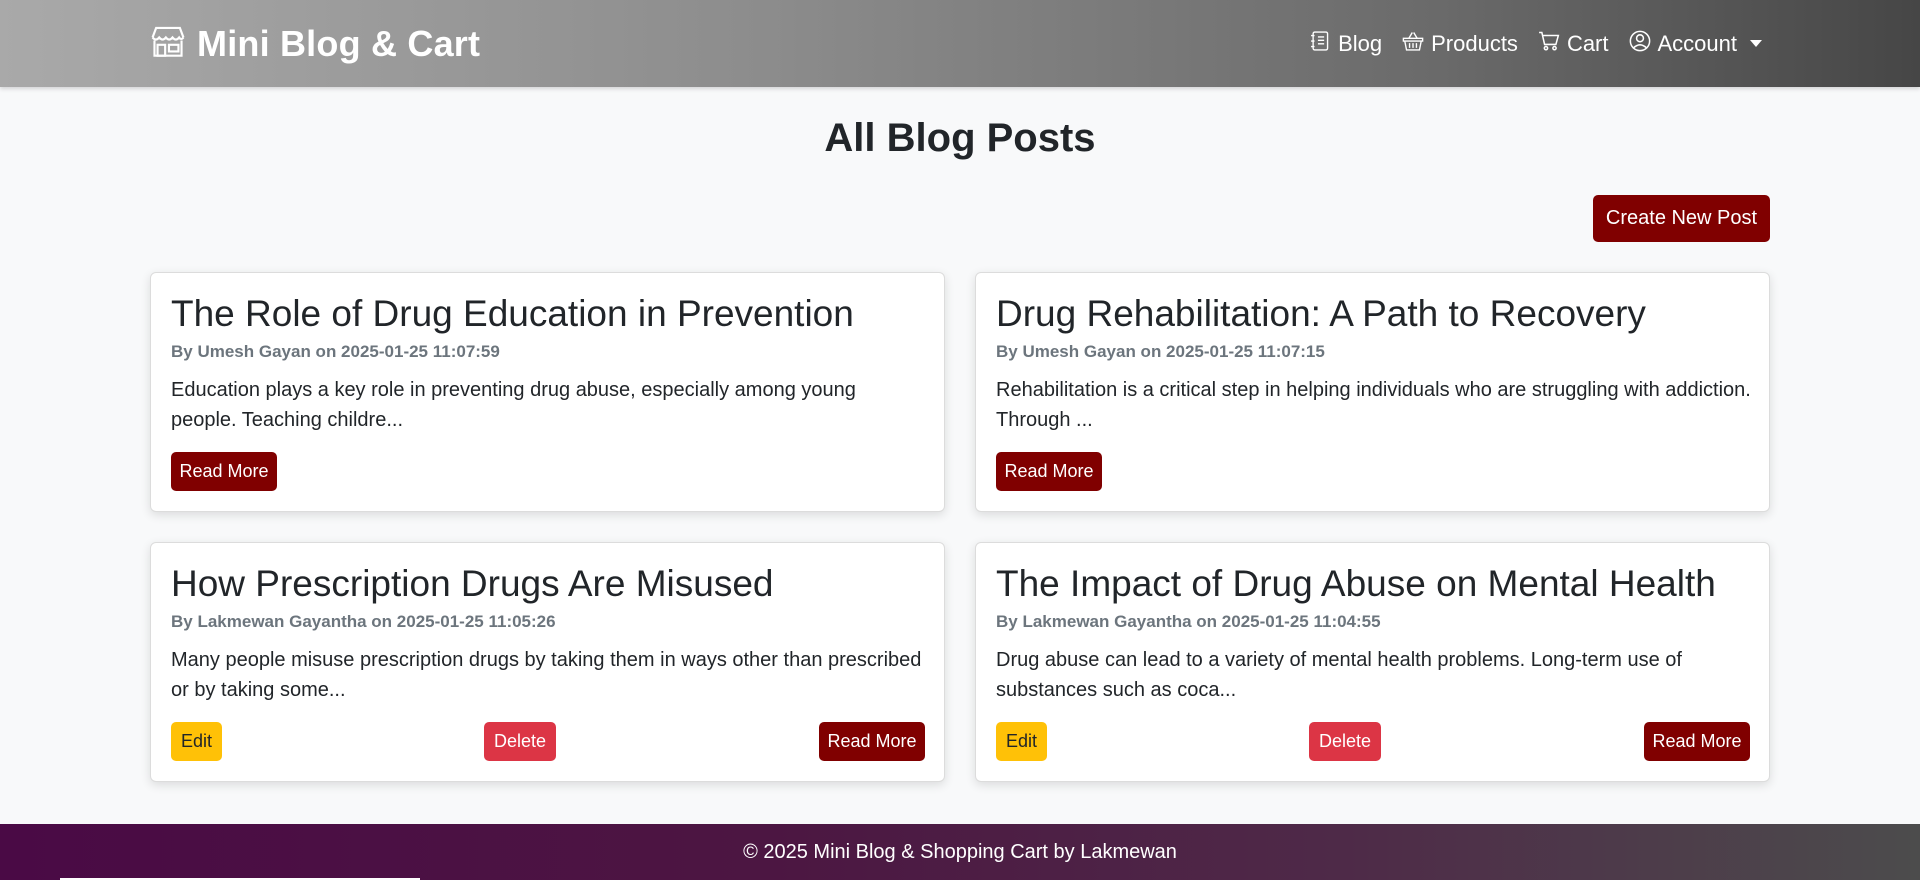 The height and width of the screenshot is (880, 1920). Describe the element at coordinates (168, 43) in the screenshot. I see `shop-icon` at that location.